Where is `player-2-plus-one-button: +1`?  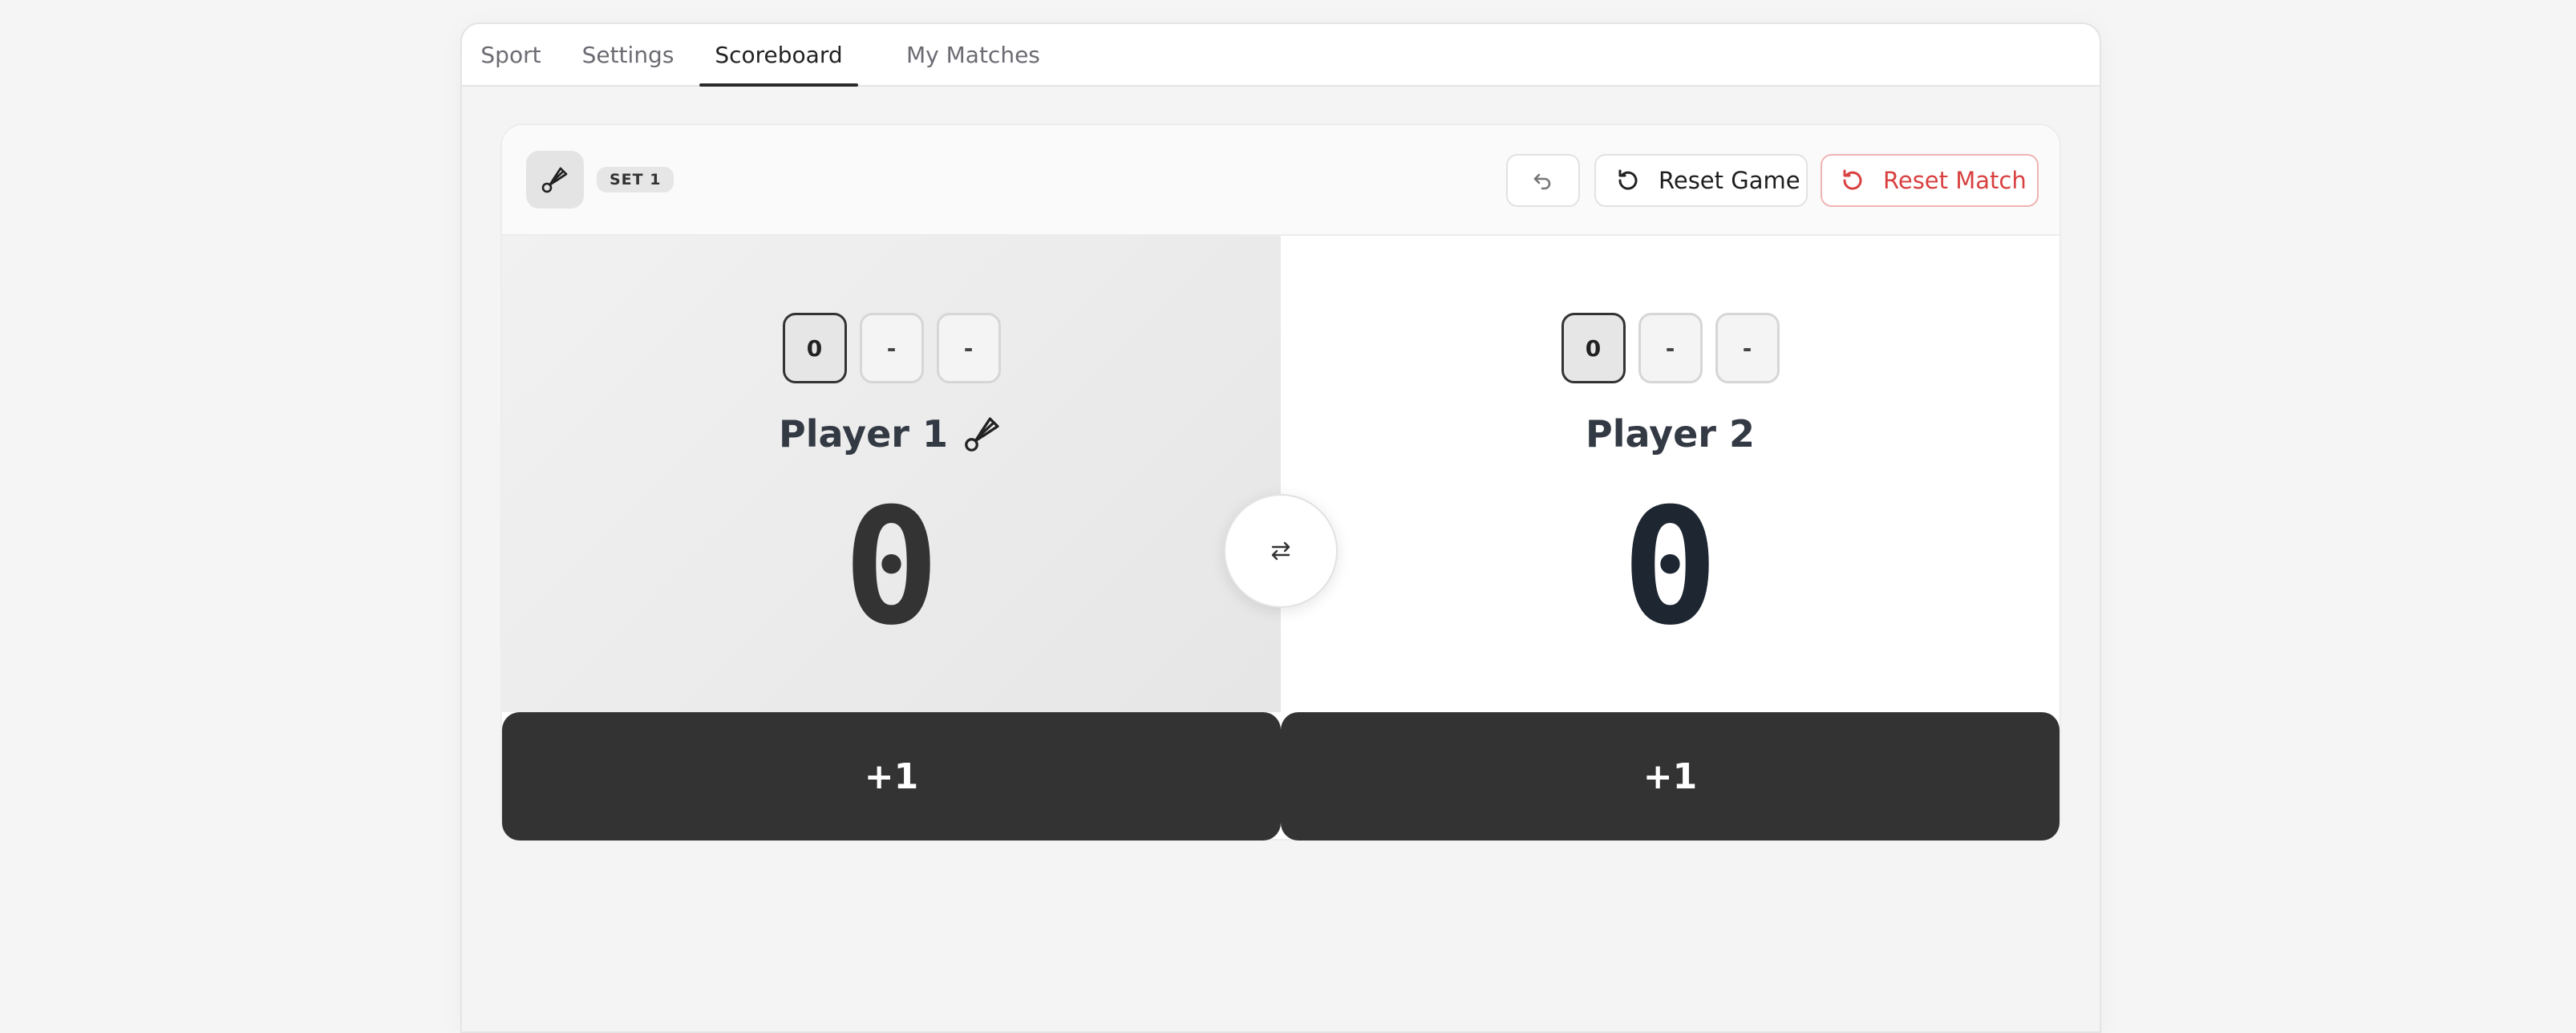
player-2-plus-one-button: +1 is located at coordinates (1670, 776).